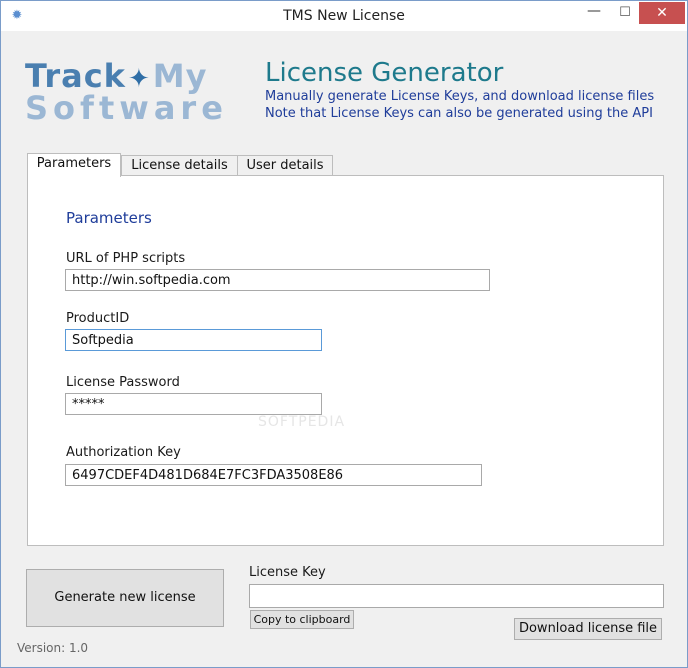  I want to click on tab-parameters: Parameters, so click(74, 165).